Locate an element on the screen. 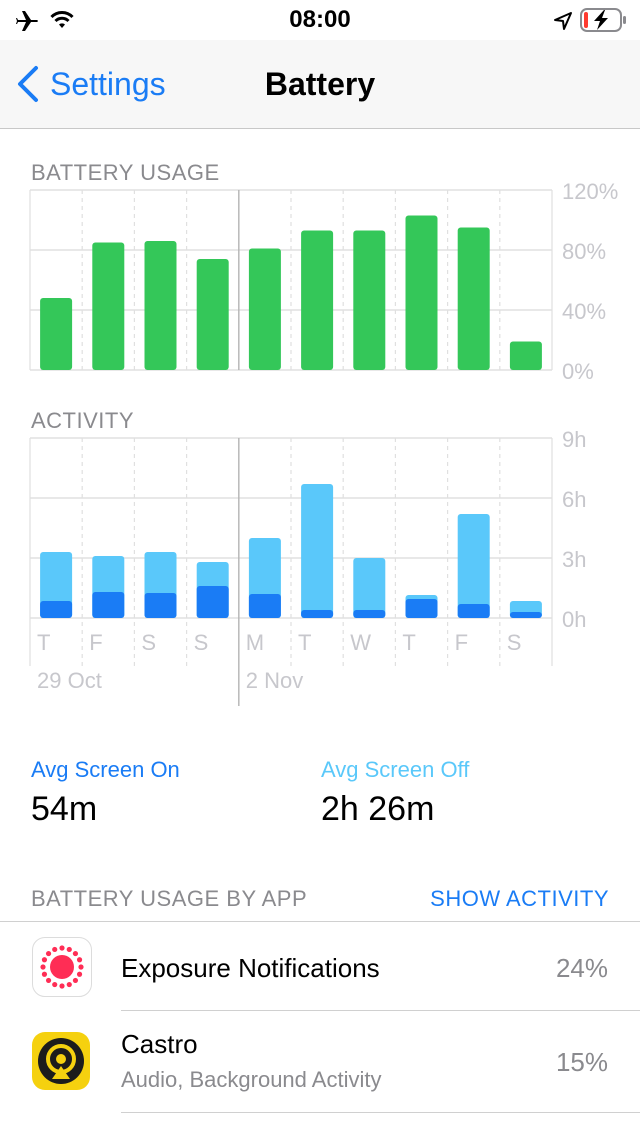 The height and width of the screenshot is (1136, 640). page-title: Battery is located at coordinates (320, 84).